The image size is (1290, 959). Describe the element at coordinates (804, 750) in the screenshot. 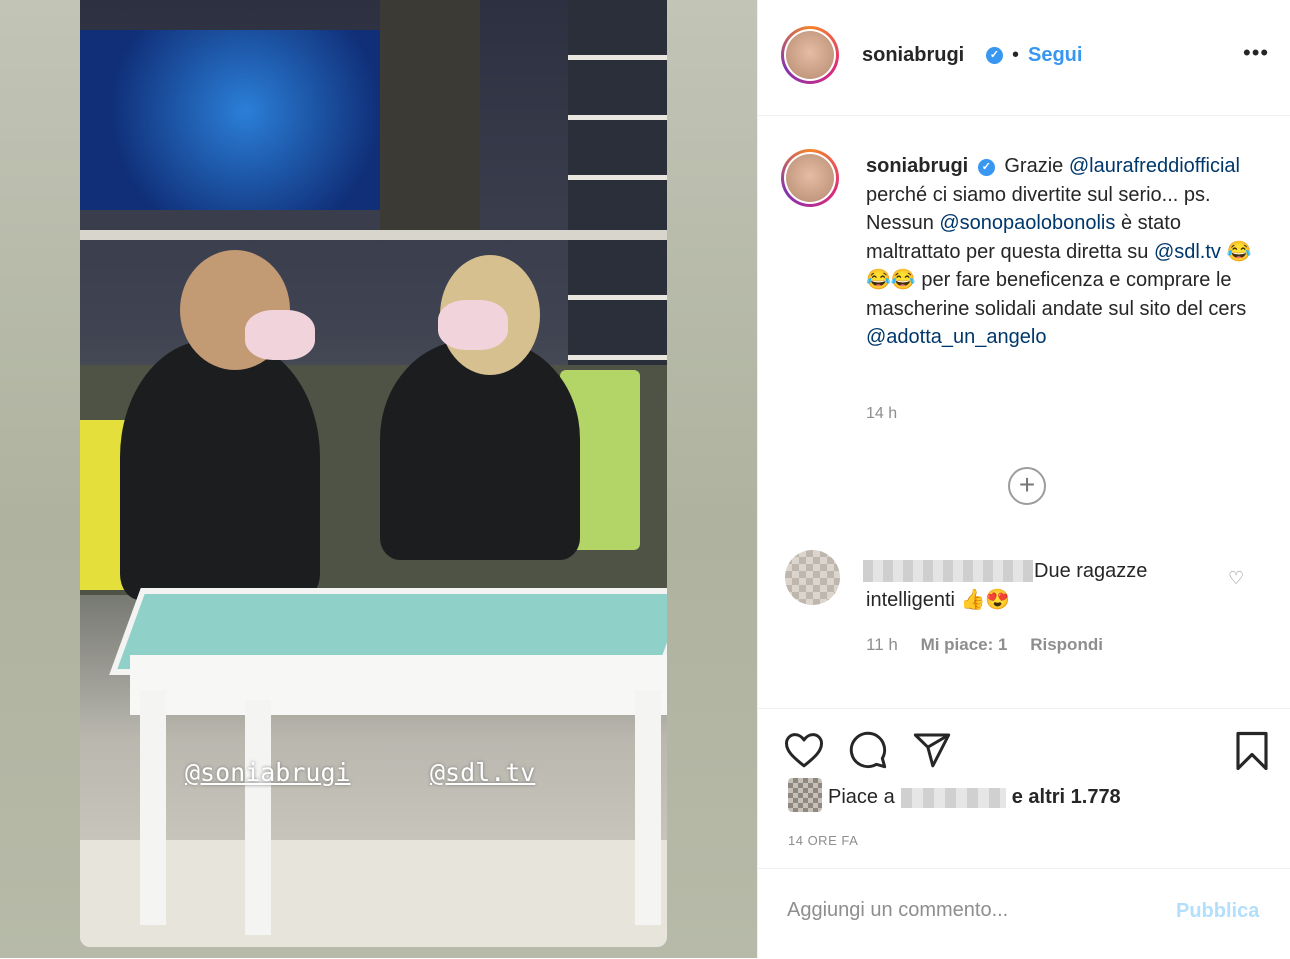

I see `like-heart-icon` at that location.